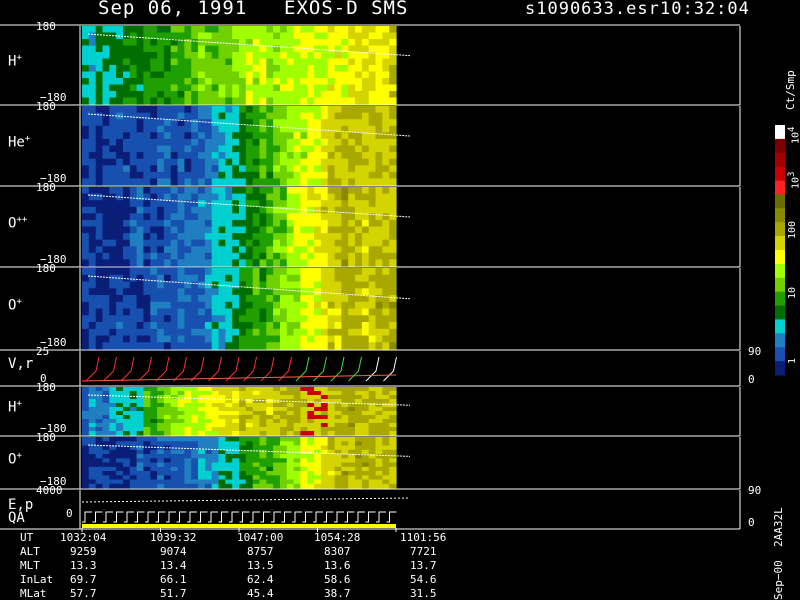  What do you see at coordinates (381, 517) in the screenshot?
I see `qa-step` at bounding box center [381, 517].